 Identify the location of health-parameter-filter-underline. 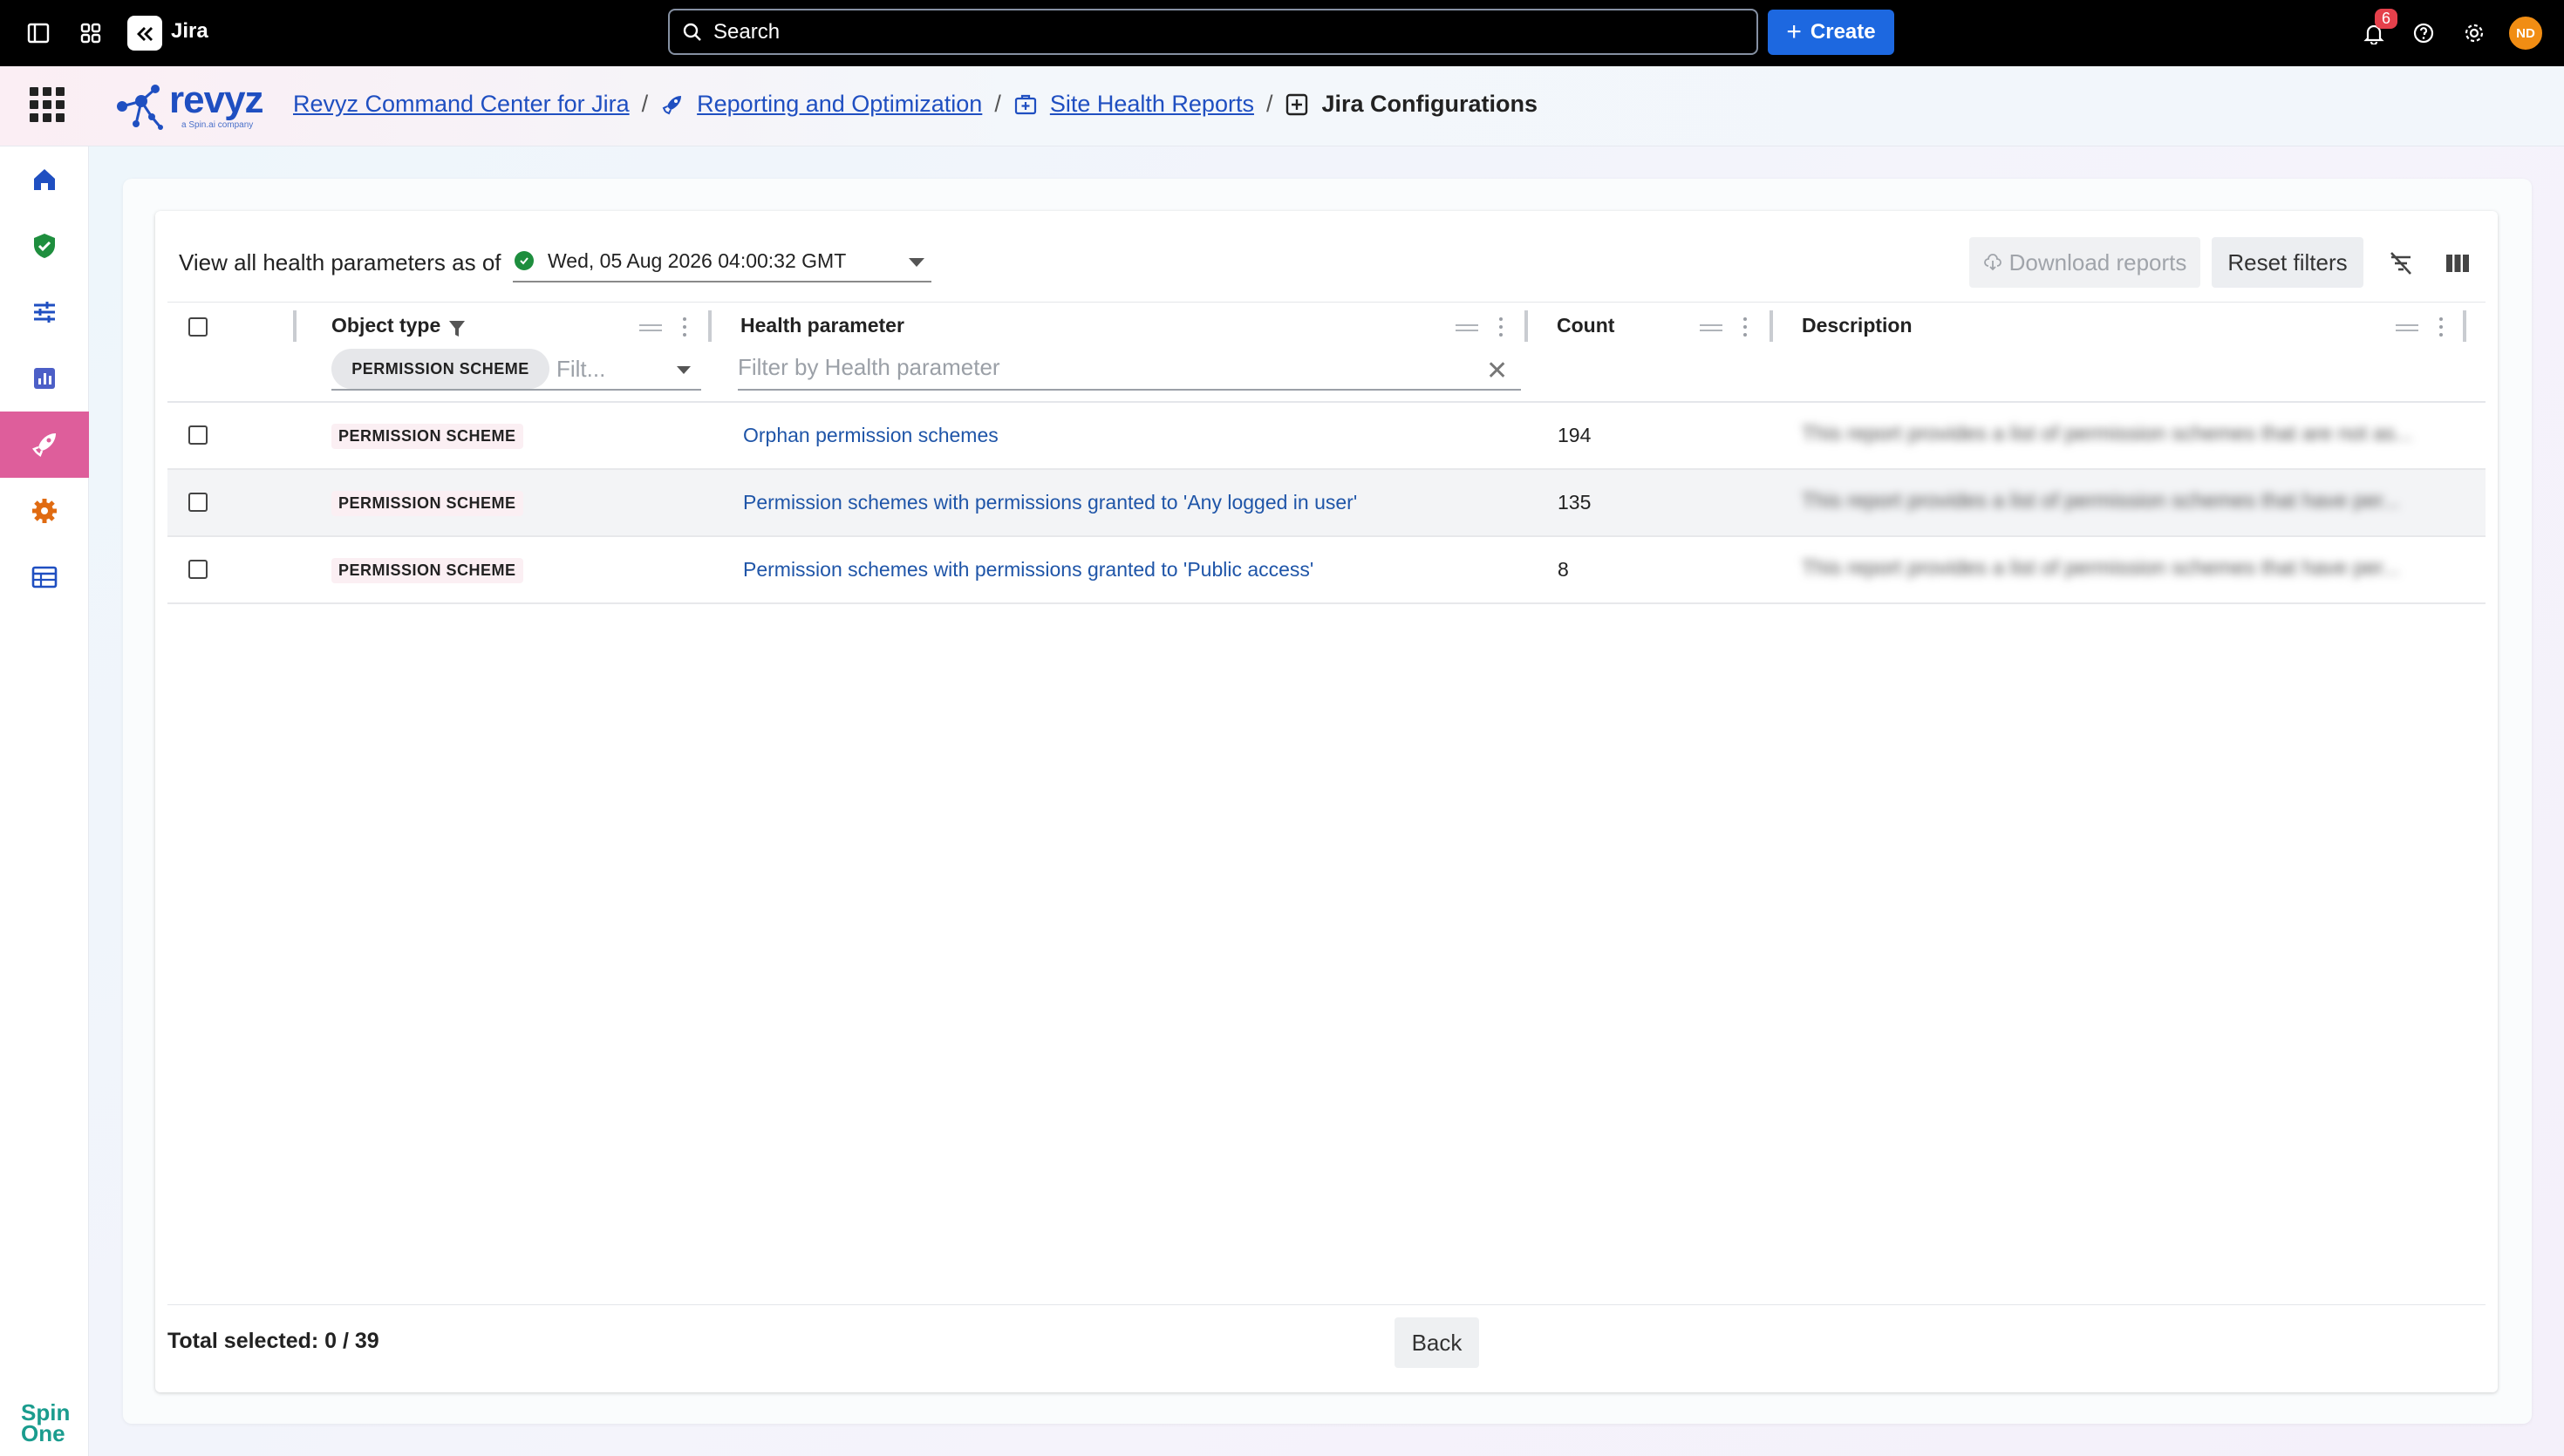
(1129, 390).